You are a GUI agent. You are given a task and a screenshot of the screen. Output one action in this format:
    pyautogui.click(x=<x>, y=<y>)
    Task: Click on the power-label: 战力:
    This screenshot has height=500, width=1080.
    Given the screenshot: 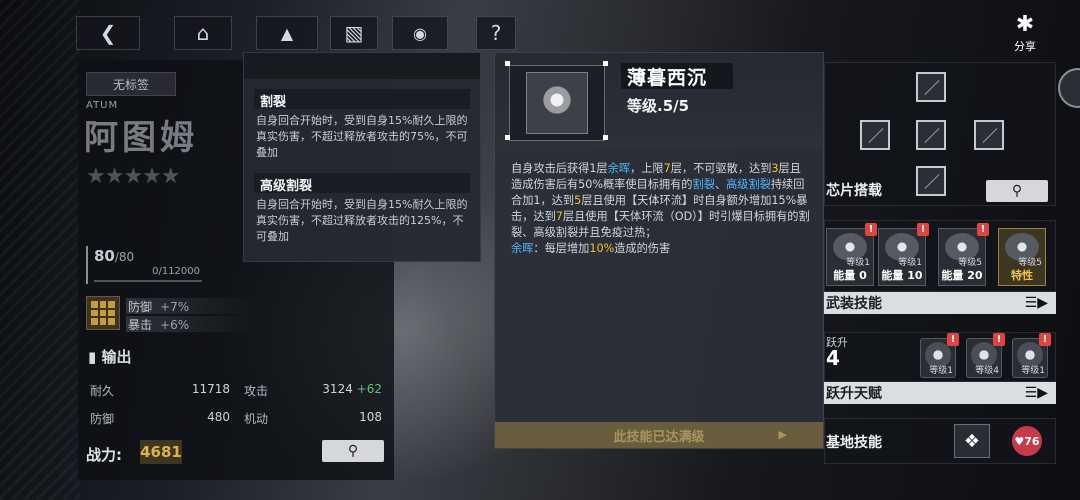 What is the action you would take?
    pyautogui.click(x=104, y=455)
    